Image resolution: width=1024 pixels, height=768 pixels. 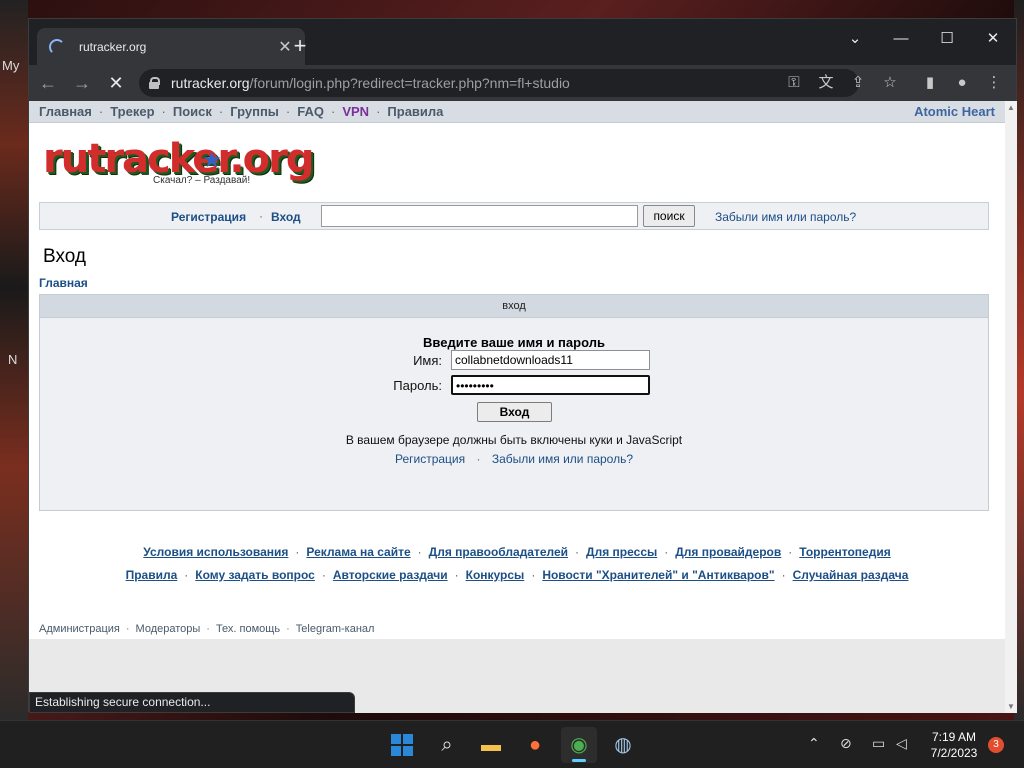 I want to click on panel-register-link: Регистрация, so click(x=430, y=459).